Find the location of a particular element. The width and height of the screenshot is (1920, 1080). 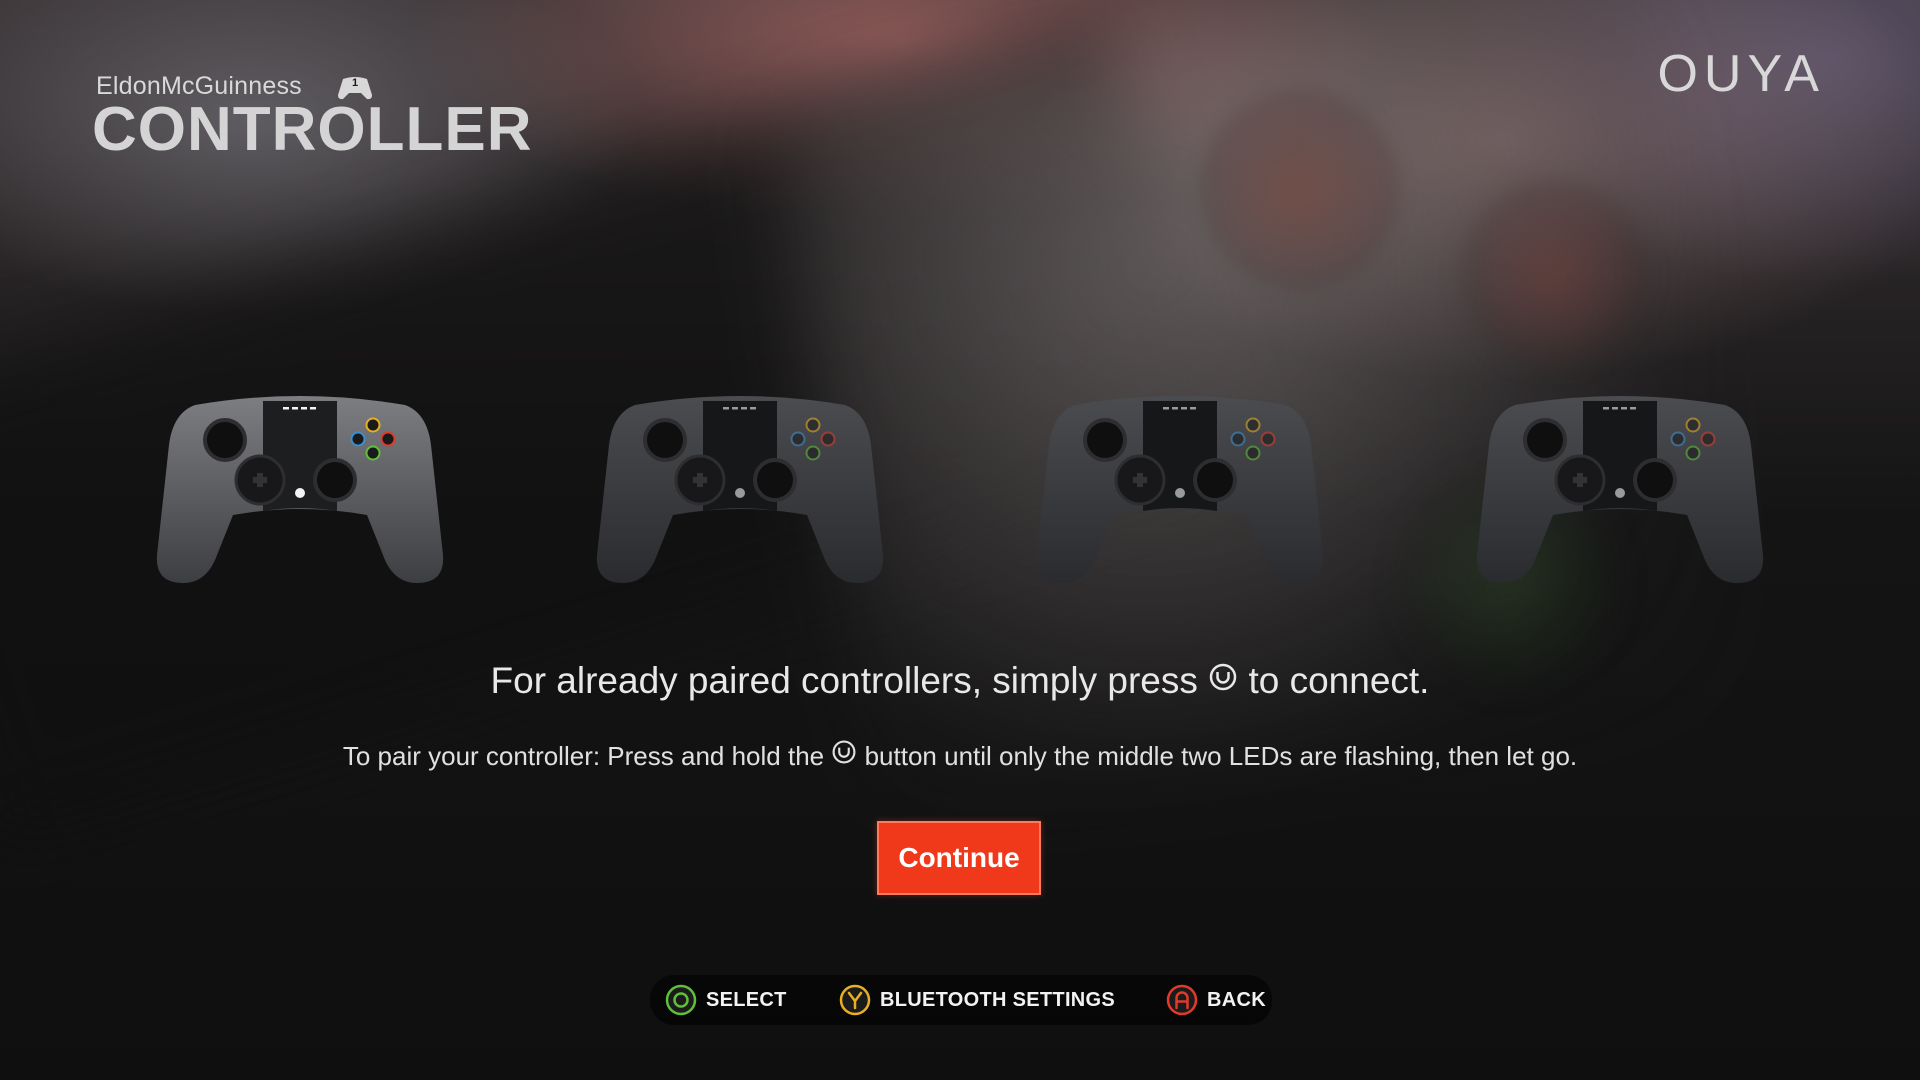

y-button-icon is located at coordinates (855, 1000).